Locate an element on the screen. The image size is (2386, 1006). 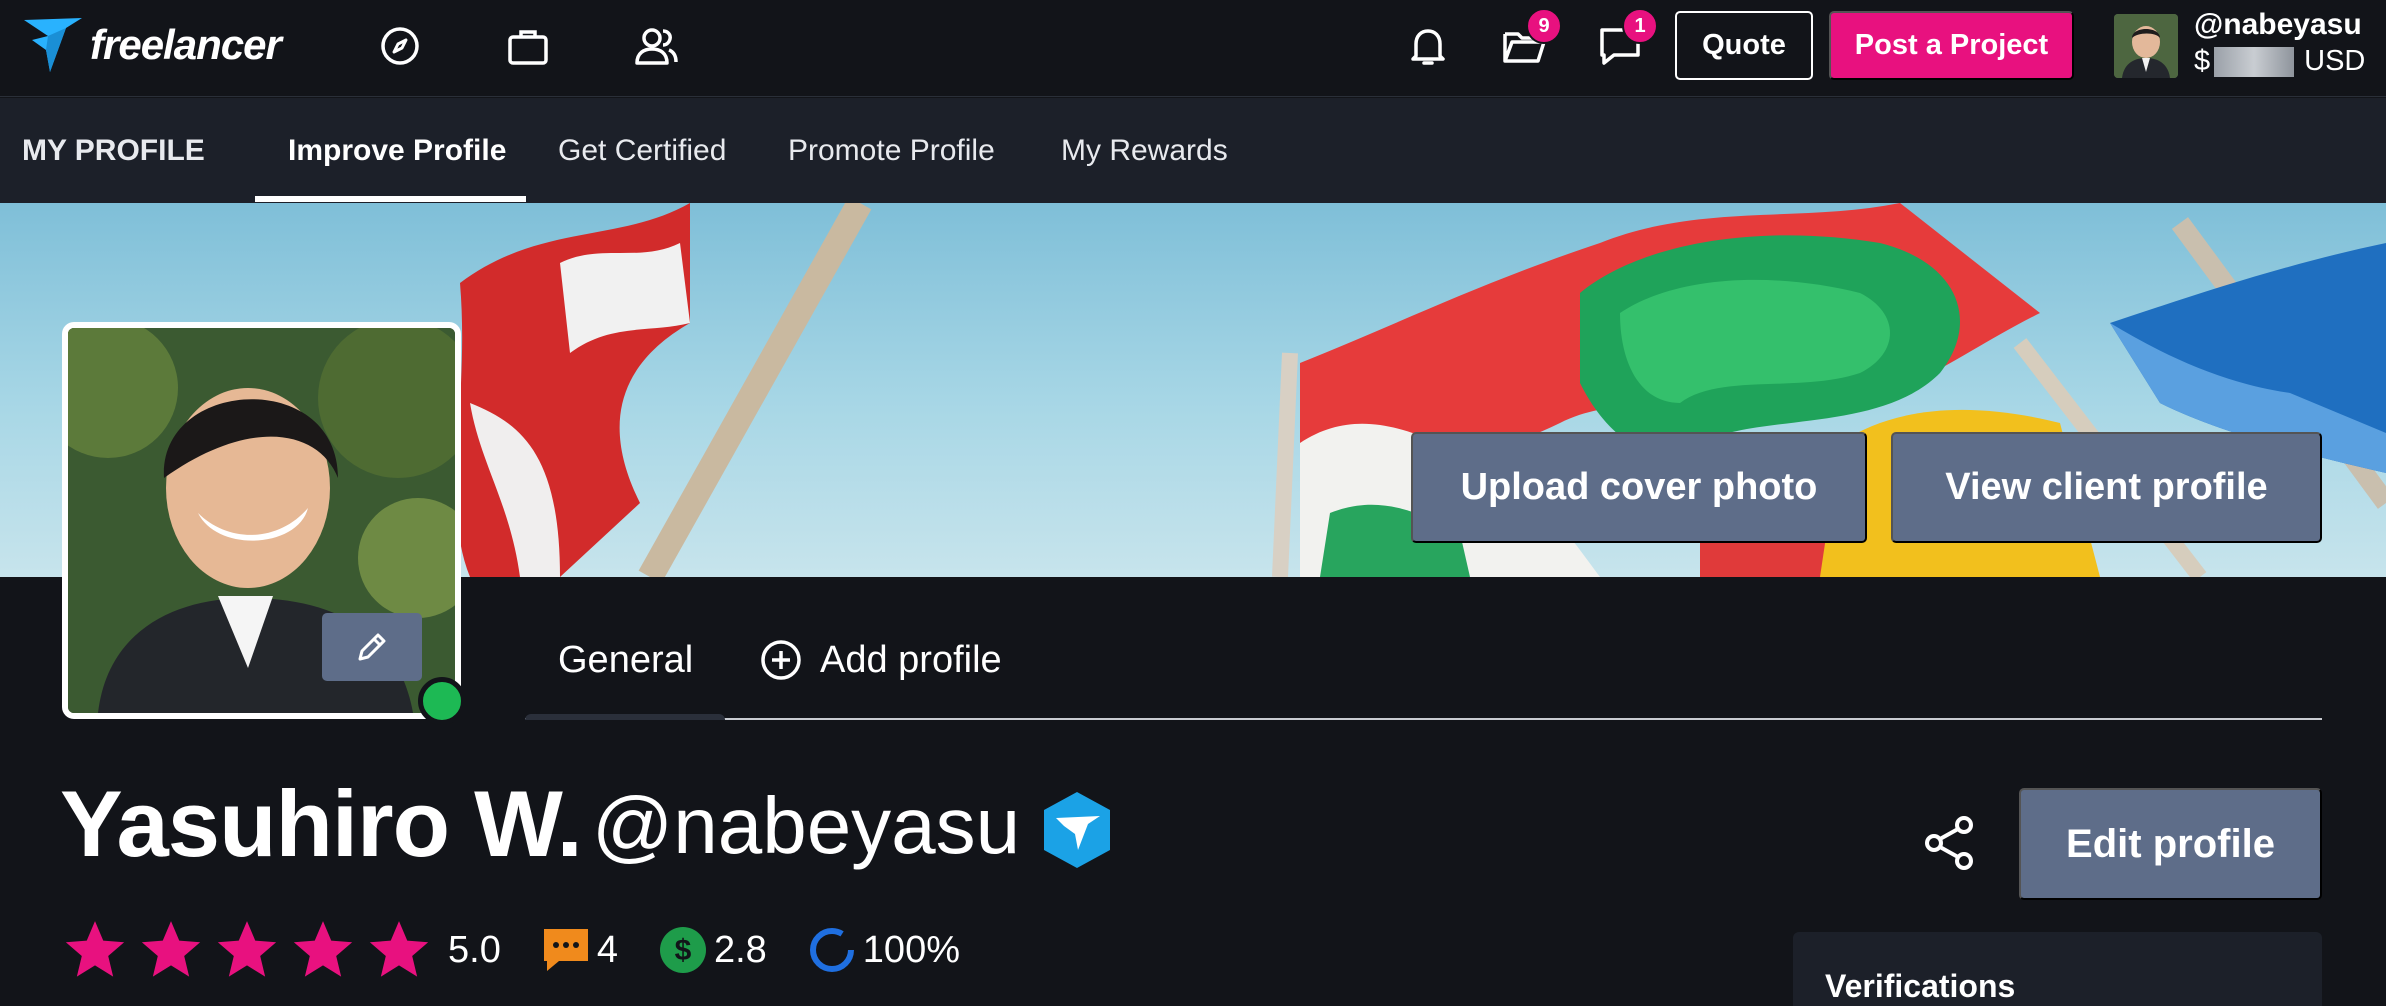
freelancer-bird-icon is located at coordinates (53, 45).